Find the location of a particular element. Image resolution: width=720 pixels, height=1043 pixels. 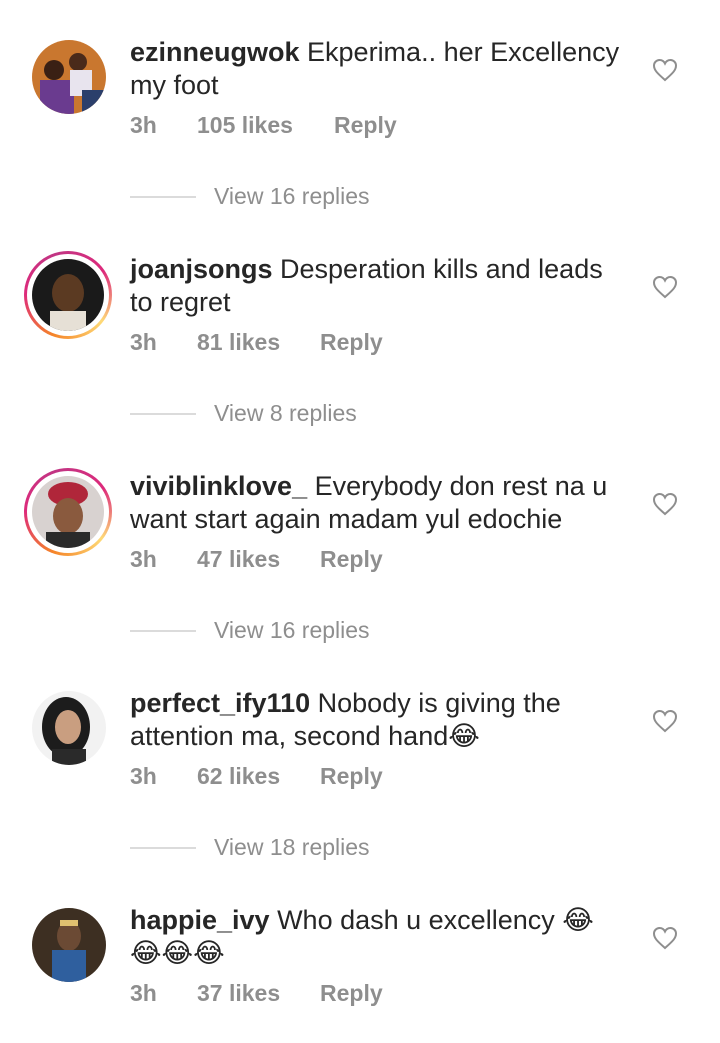

view-replies-label: View 8 replies is located at coordinates (285, 413).